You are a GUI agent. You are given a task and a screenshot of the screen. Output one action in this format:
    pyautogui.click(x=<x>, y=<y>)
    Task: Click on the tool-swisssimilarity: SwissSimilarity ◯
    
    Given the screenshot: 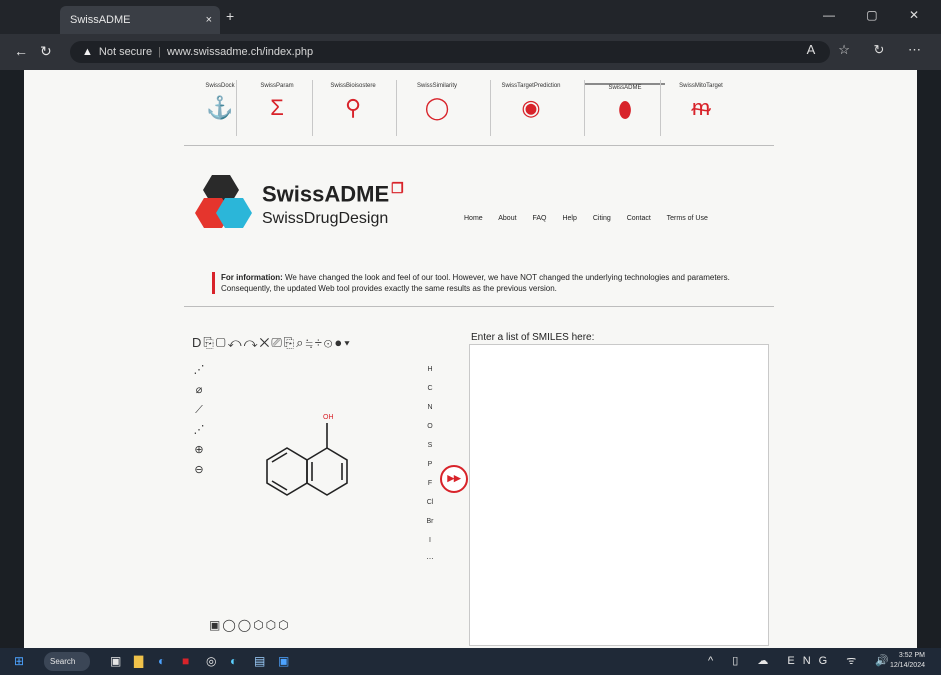 What is the action you would take?
    pyautogui.click(x=436, y=108)
    